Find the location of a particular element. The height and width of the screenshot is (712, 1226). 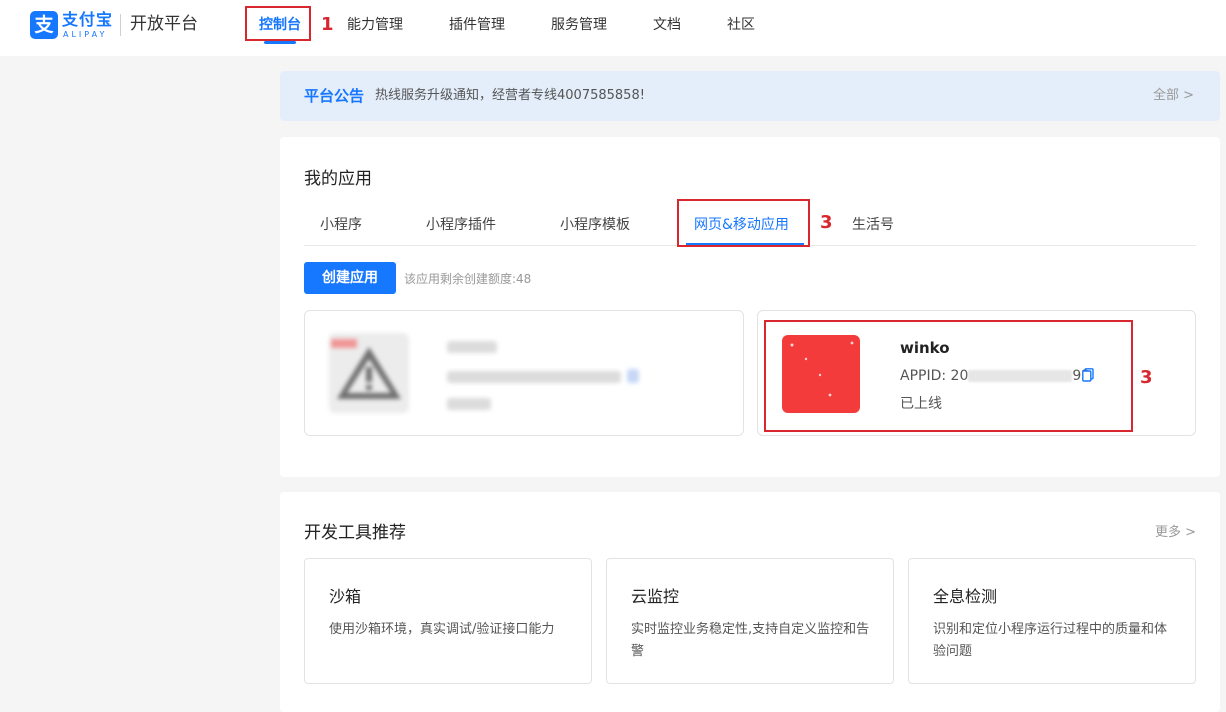

tool-card-sandbox: 沙箱 使用沙箱环境，真实调试/验证接口能力 is located at coordinates (448, 621).